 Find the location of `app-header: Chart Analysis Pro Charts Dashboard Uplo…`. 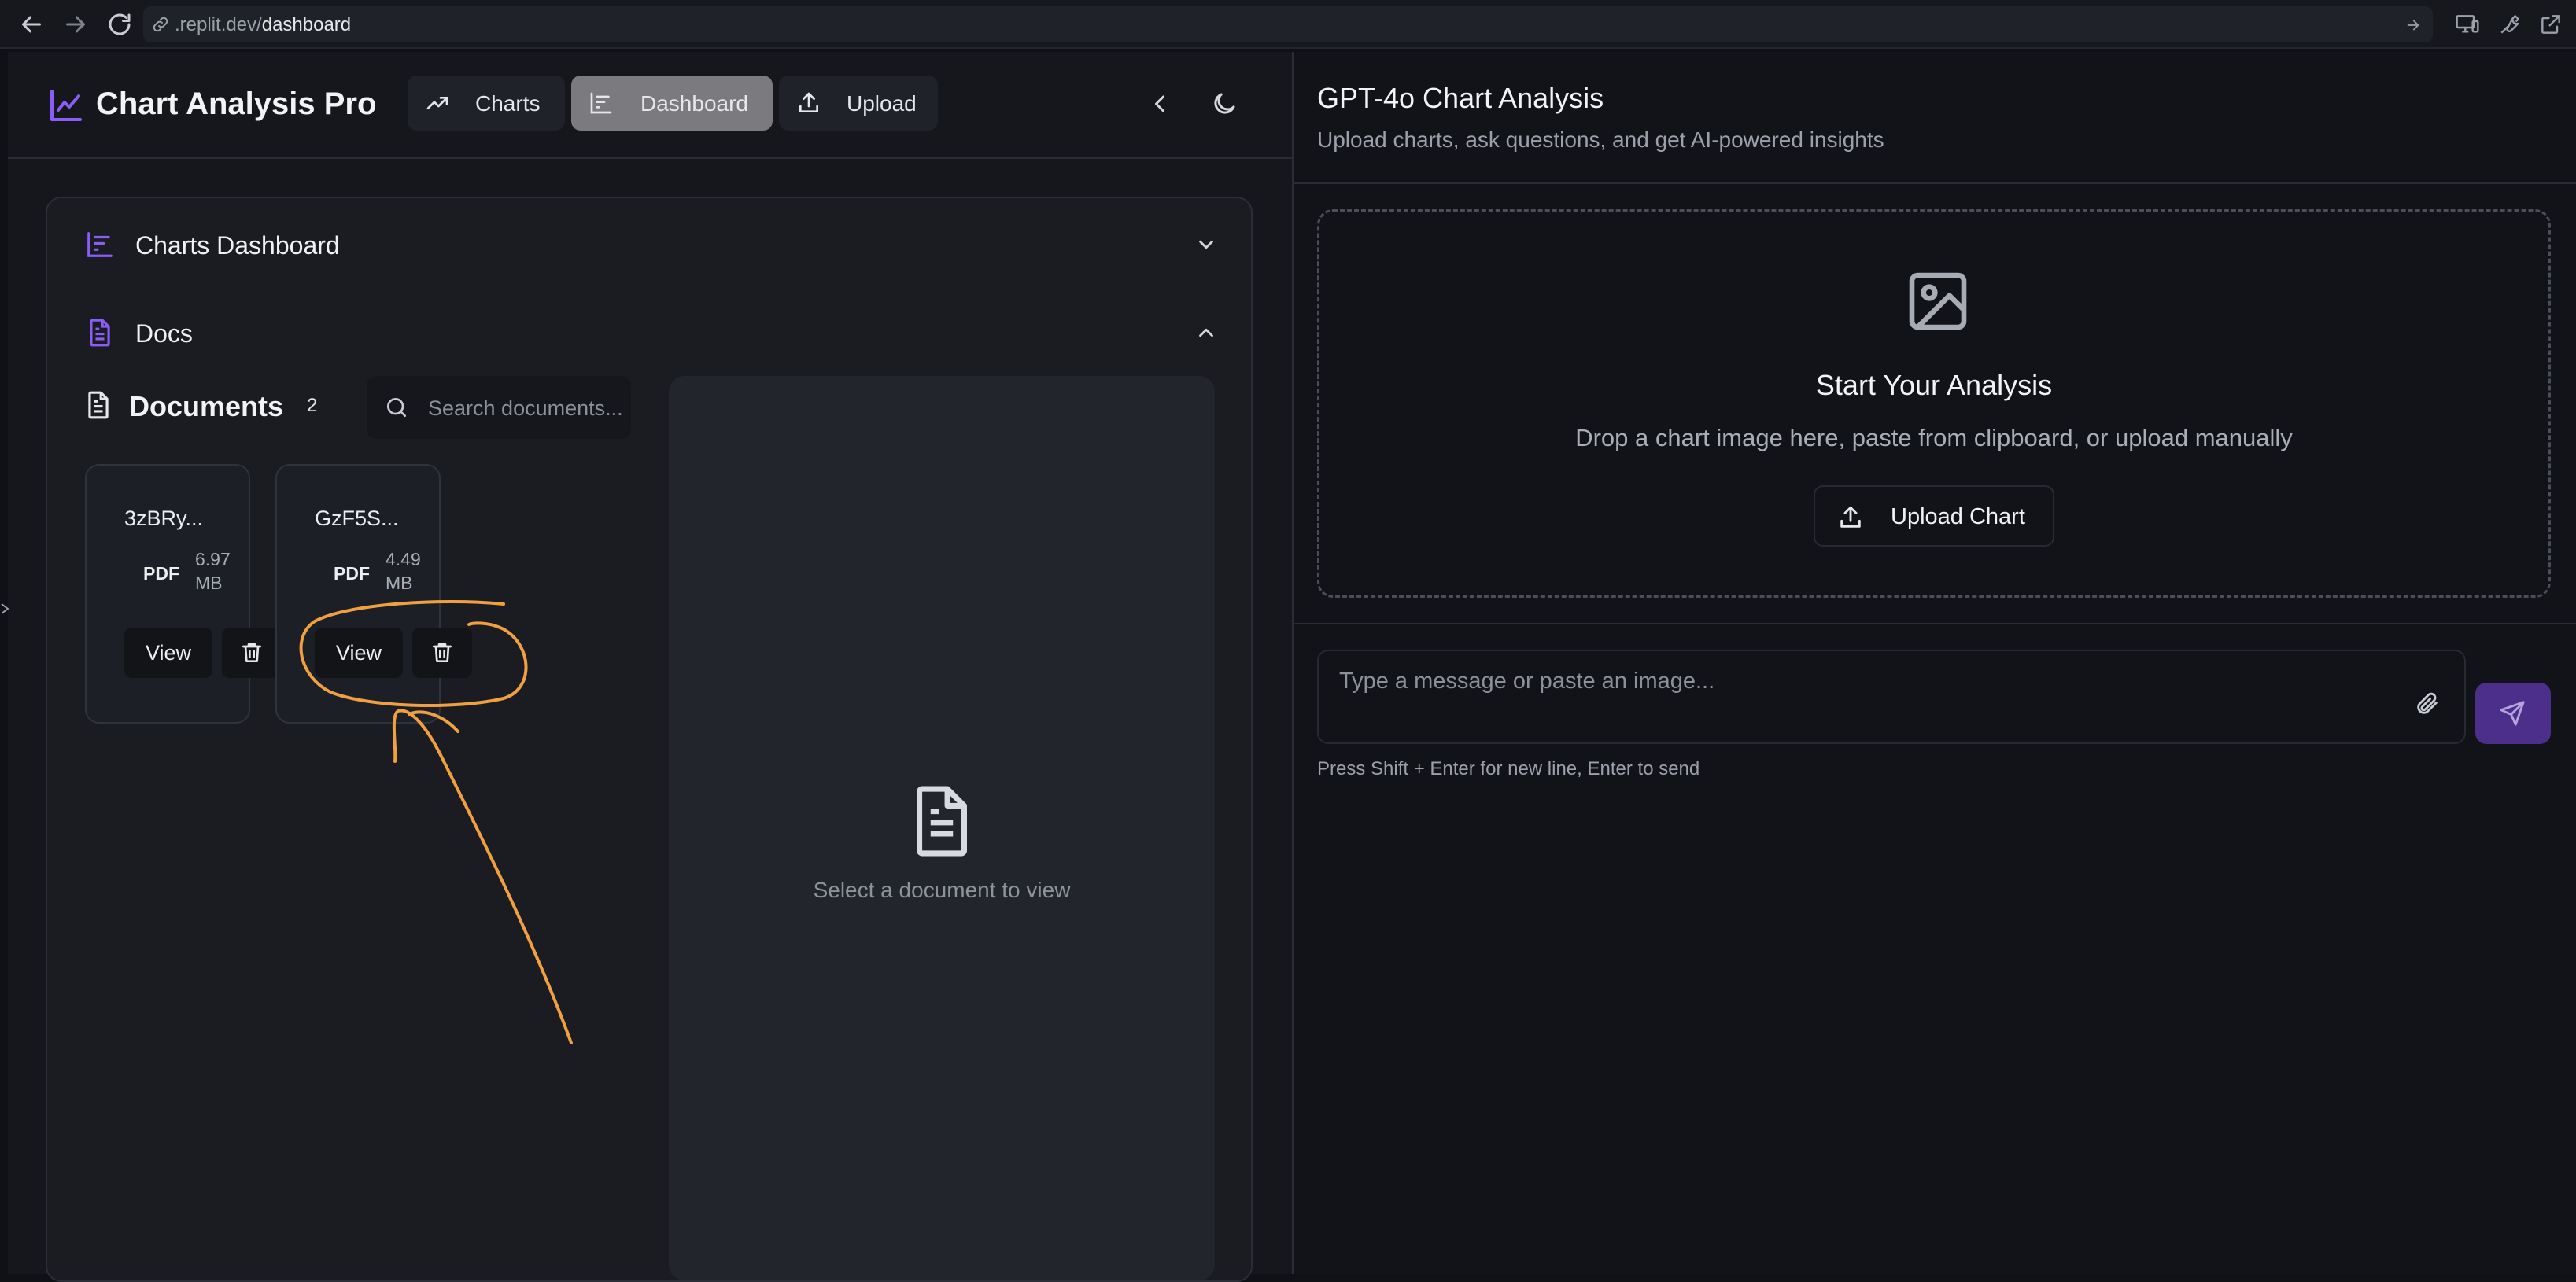

app-header: Chart Analysis Pro Charts Dashboard Uplo… is located at coordinates (650, 105).